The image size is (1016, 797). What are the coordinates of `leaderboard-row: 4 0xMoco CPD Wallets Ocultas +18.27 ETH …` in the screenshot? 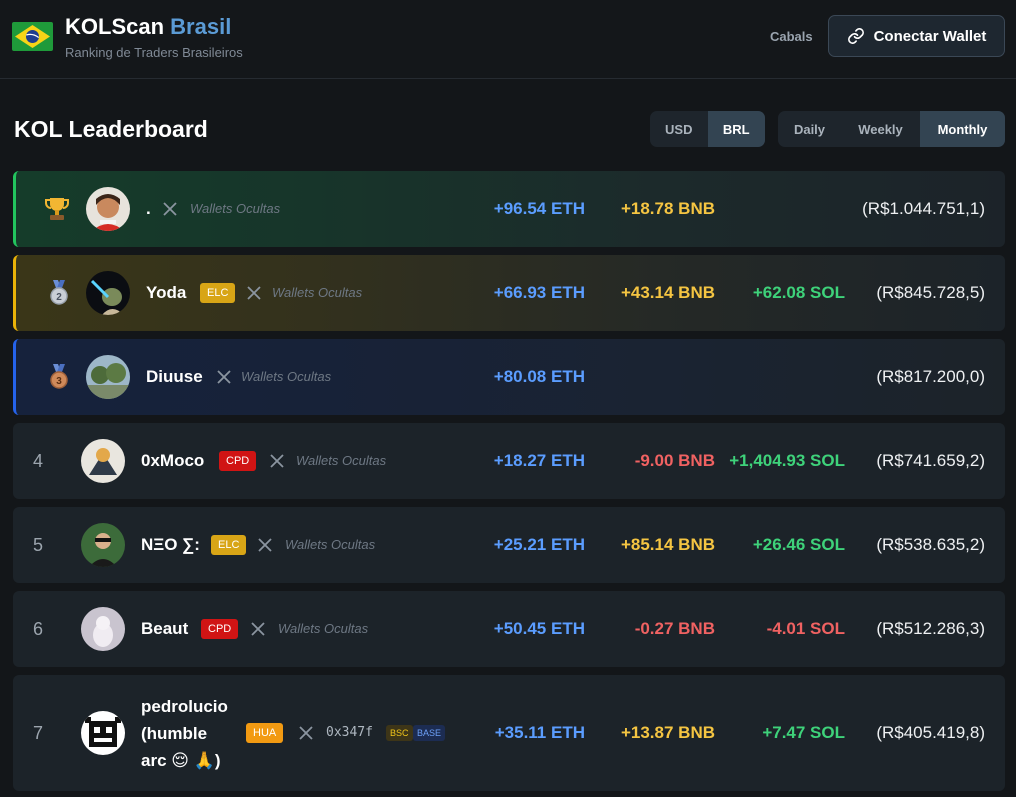 It's located at (509, 461).